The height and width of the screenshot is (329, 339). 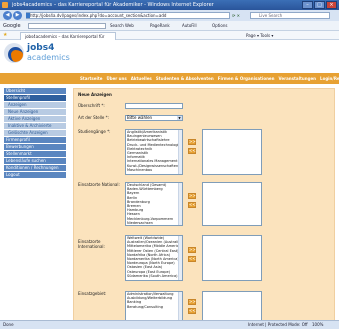 What do you see at coordinates (35, 126) in the screenshot?
I see `sidebar-item-inaktive: Inaktive & Archivierte` at bounding box center [35, 126].